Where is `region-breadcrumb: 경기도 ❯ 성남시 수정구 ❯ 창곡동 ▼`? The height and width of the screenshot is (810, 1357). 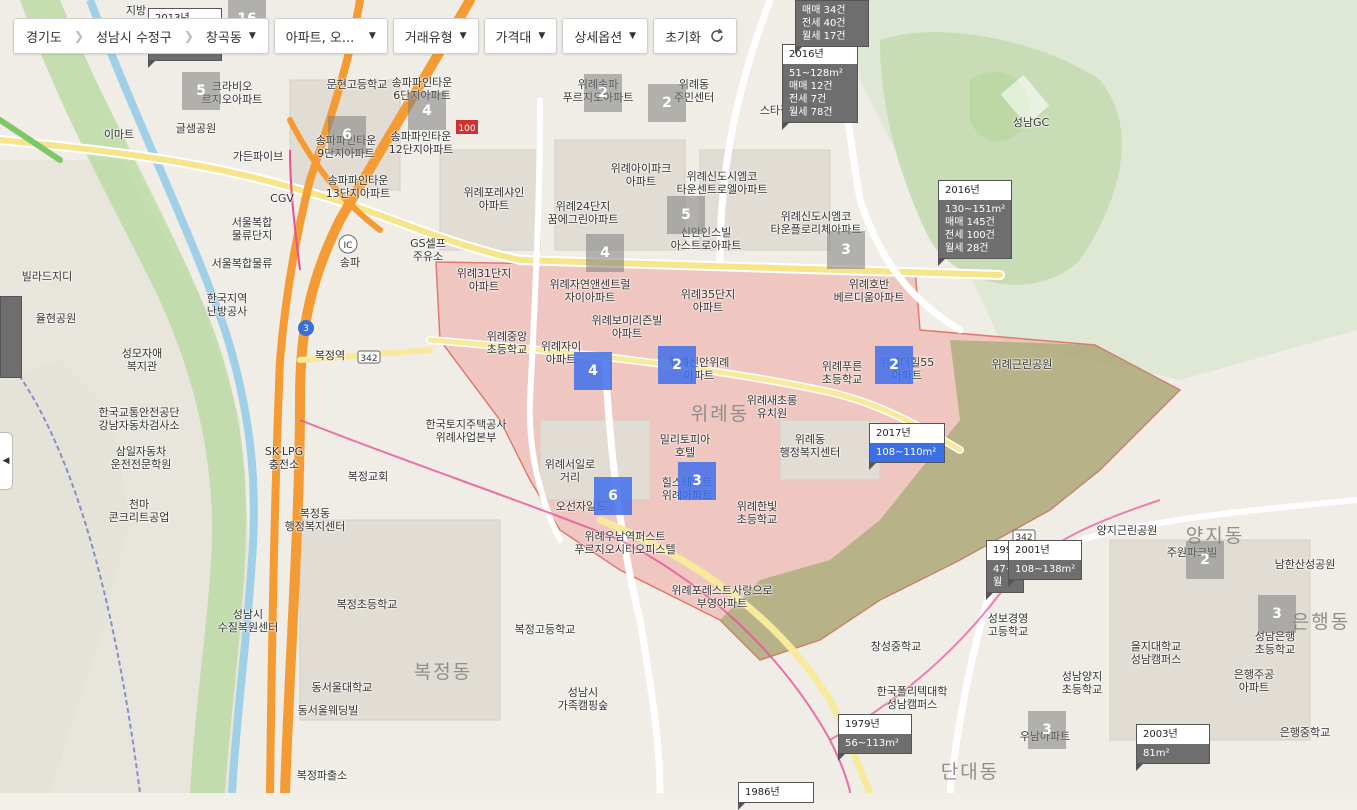
region-breadcrumb: 경기도 ❯ 성남시 수정구 ❯ 창곡동 ▼ is located at coordinates (141, 36).